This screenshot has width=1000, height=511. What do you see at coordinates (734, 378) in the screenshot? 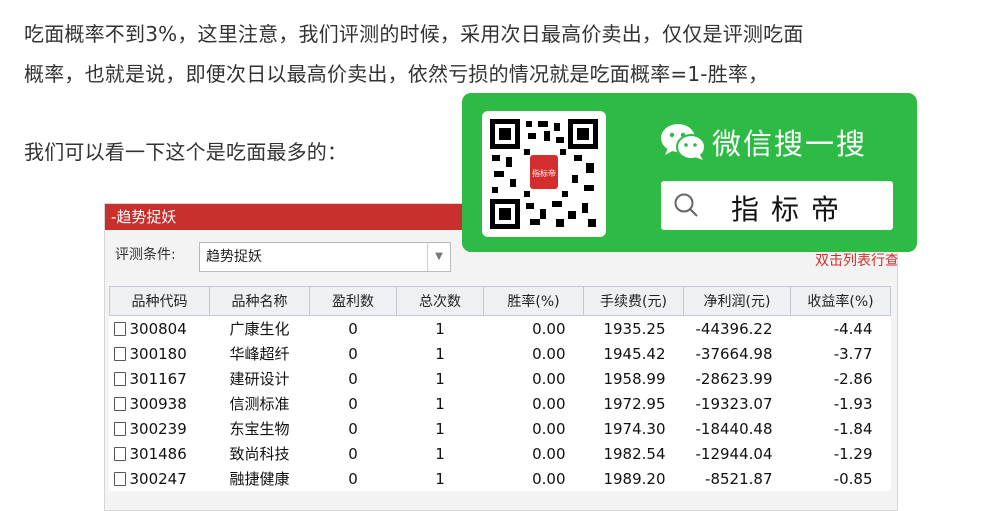
I see `cell-profit: -28623.99` at bounding box center [734, 378].